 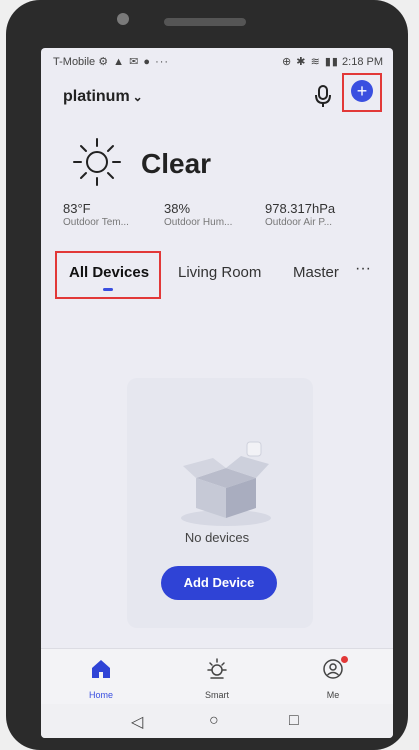 I want to click on status-bar: T-Mobile ⚙ ▲ ✉ ● ··· ⊕ ✱ ≋ ▮▮ 2:18 PM, so click(x=217, y=61).